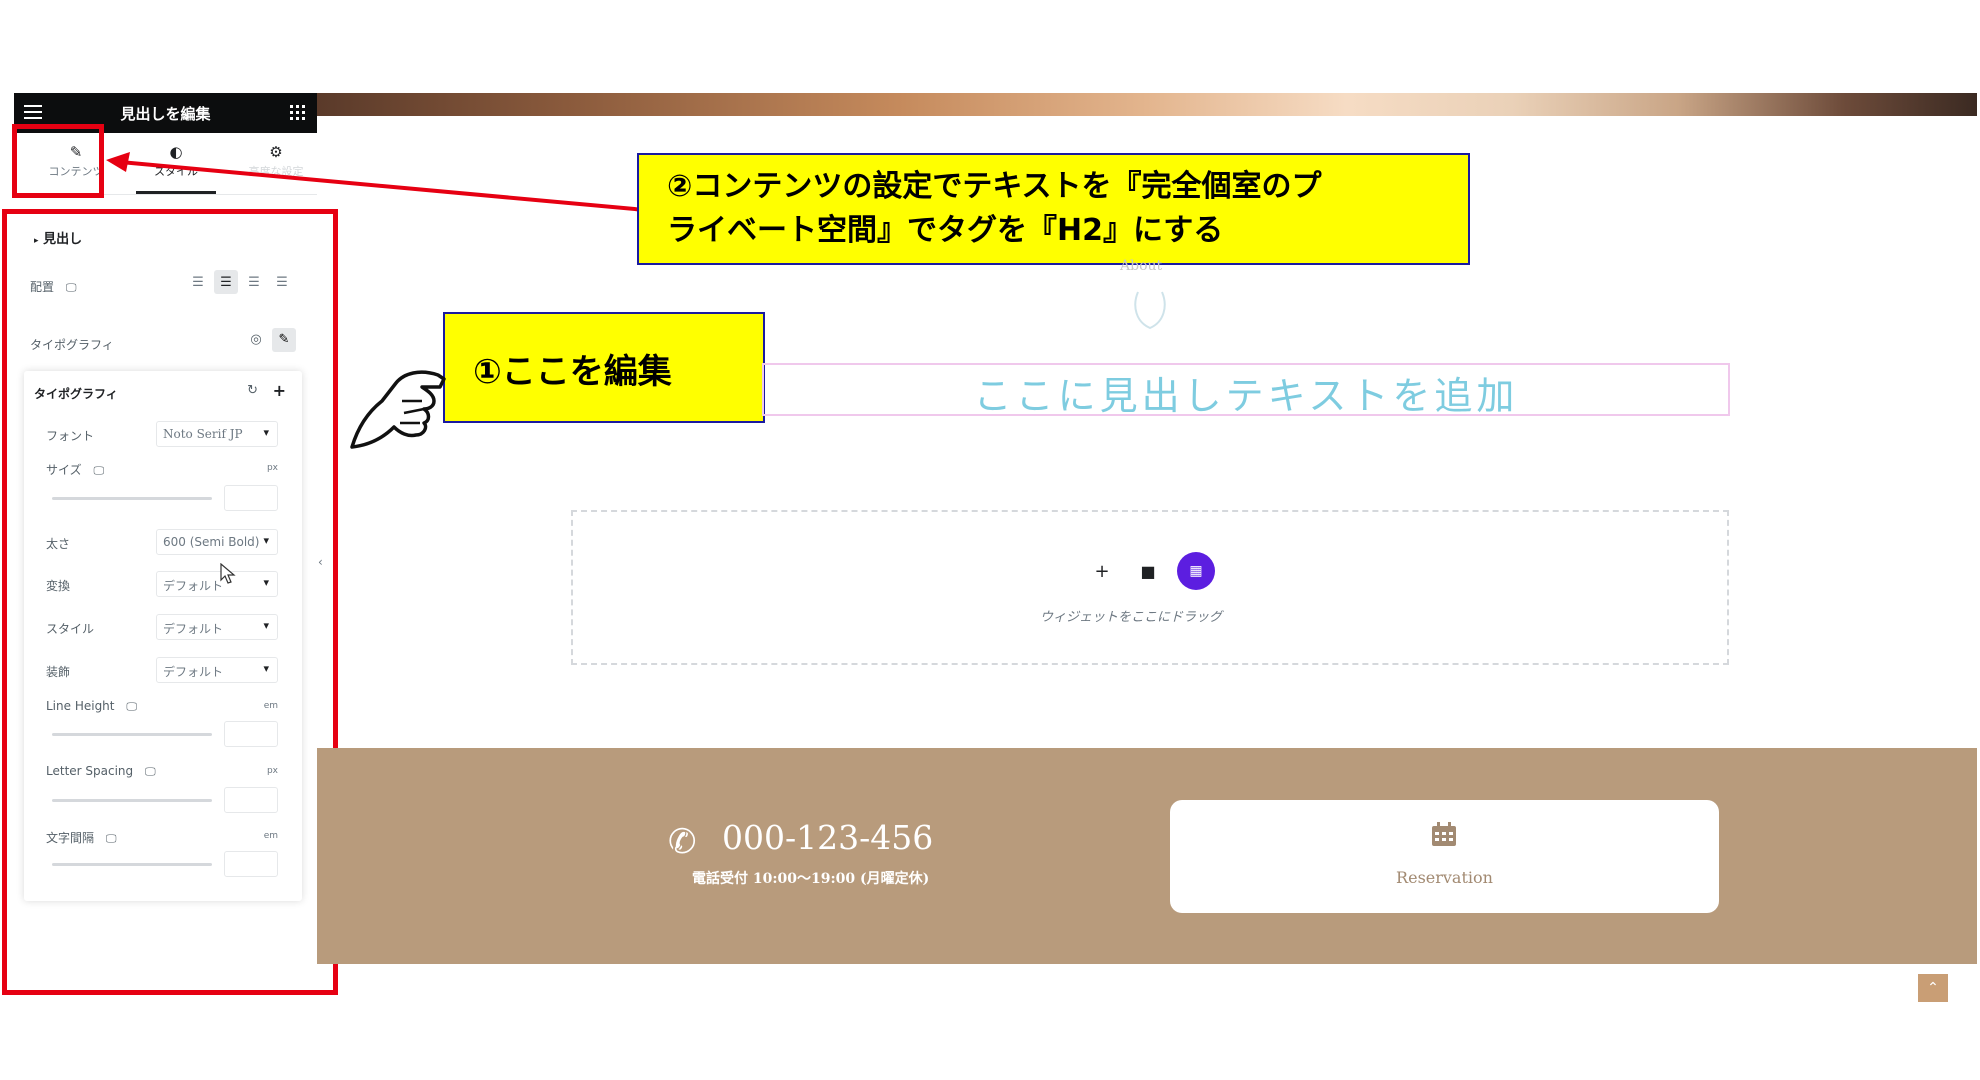 The image size is (1980, 1080). What do you see at coordinates (1444, 856) in the screenshot?
I see `reservation-button: Reservation` at bounding box center [1444, 856].